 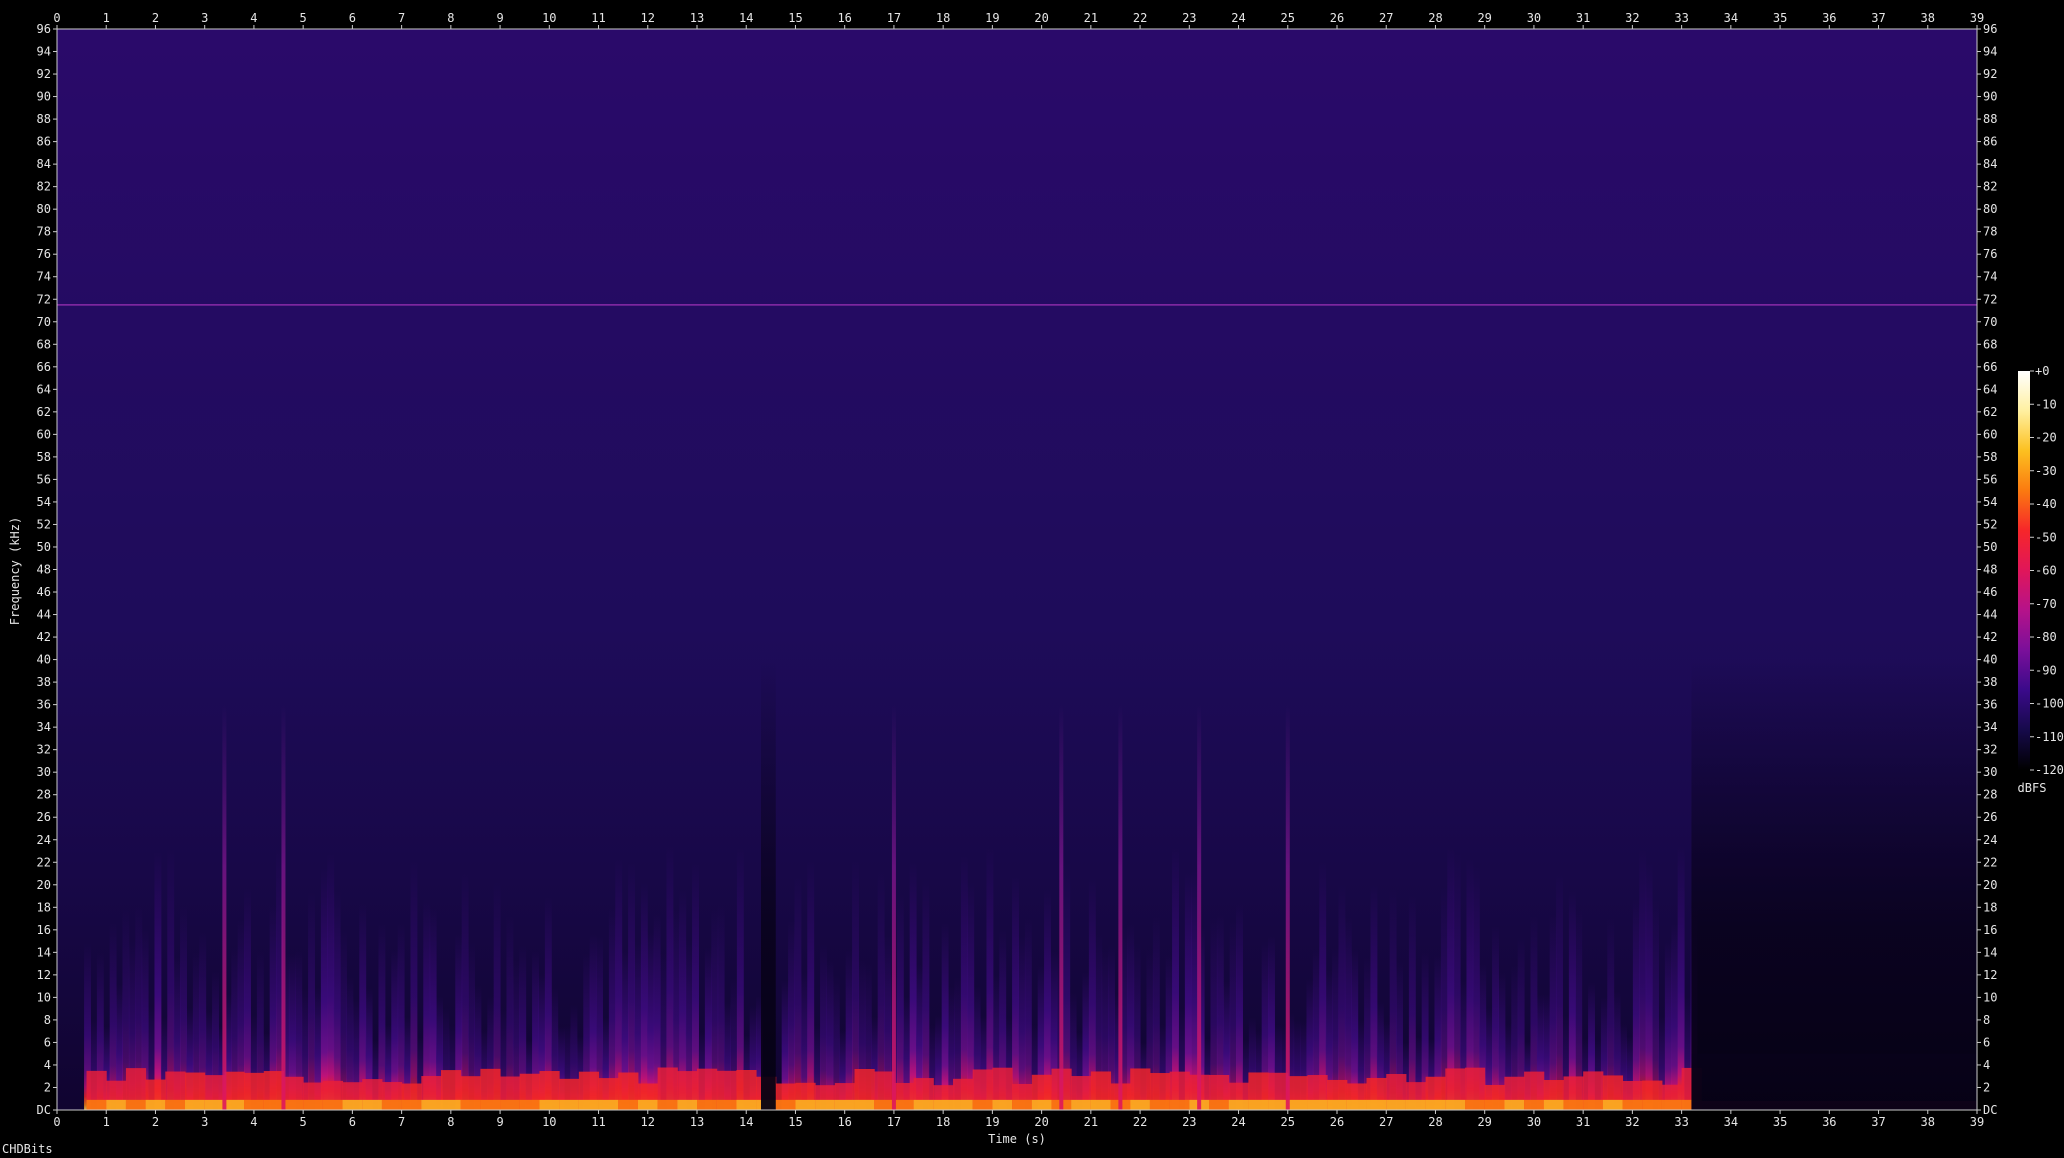 What do you see at coordinates (303, 18) in the screenshot?
I see `x-tick-label-top: 5` at bounding box center [303, 18].